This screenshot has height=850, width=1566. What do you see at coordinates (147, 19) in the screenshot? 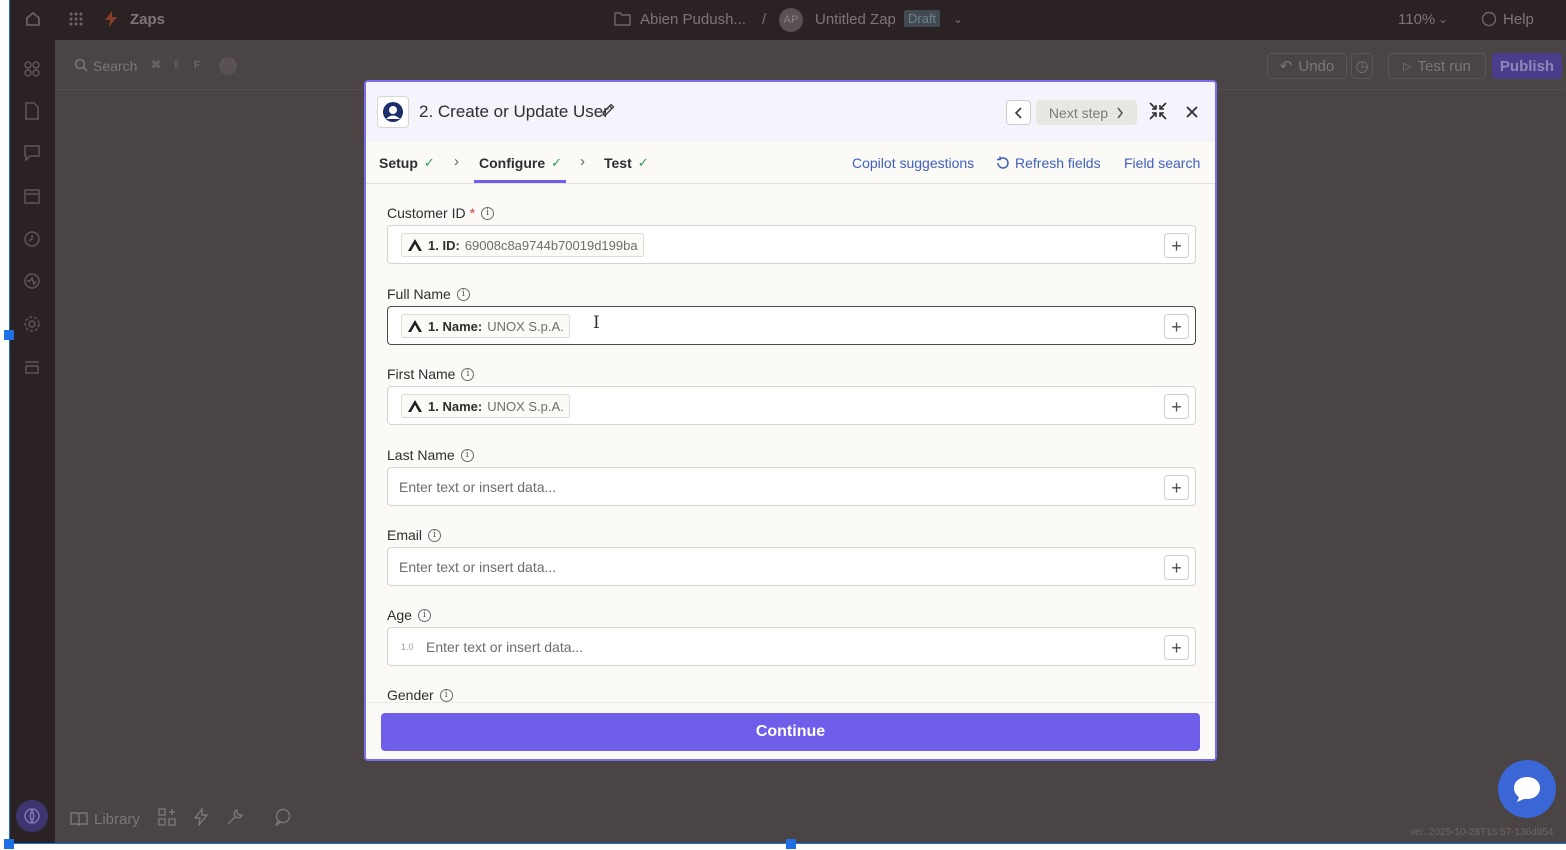
I see `product-name: Zaps` at bounding box center [147, 19].